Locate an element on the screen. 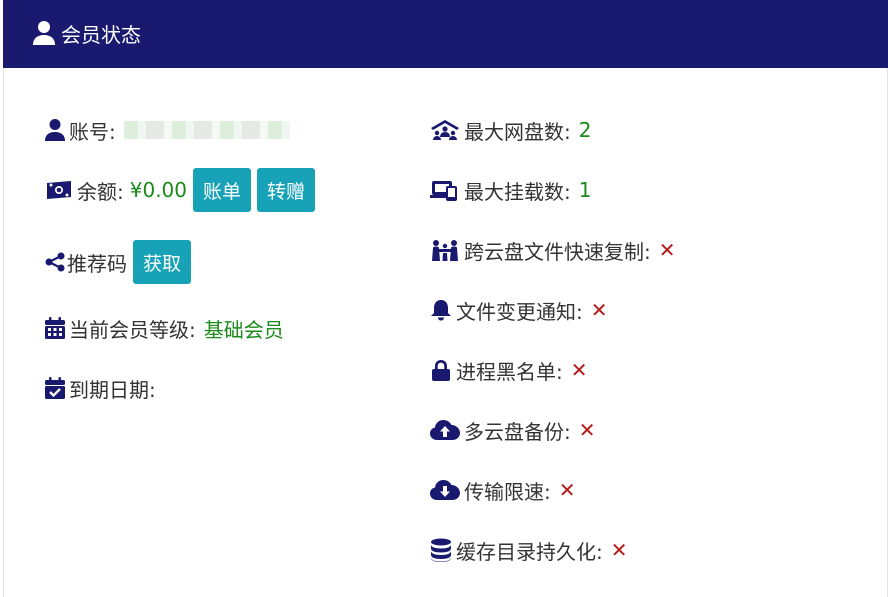 This screenshot has height=597, width=888. share-icon is located at coordinates (55, 262).